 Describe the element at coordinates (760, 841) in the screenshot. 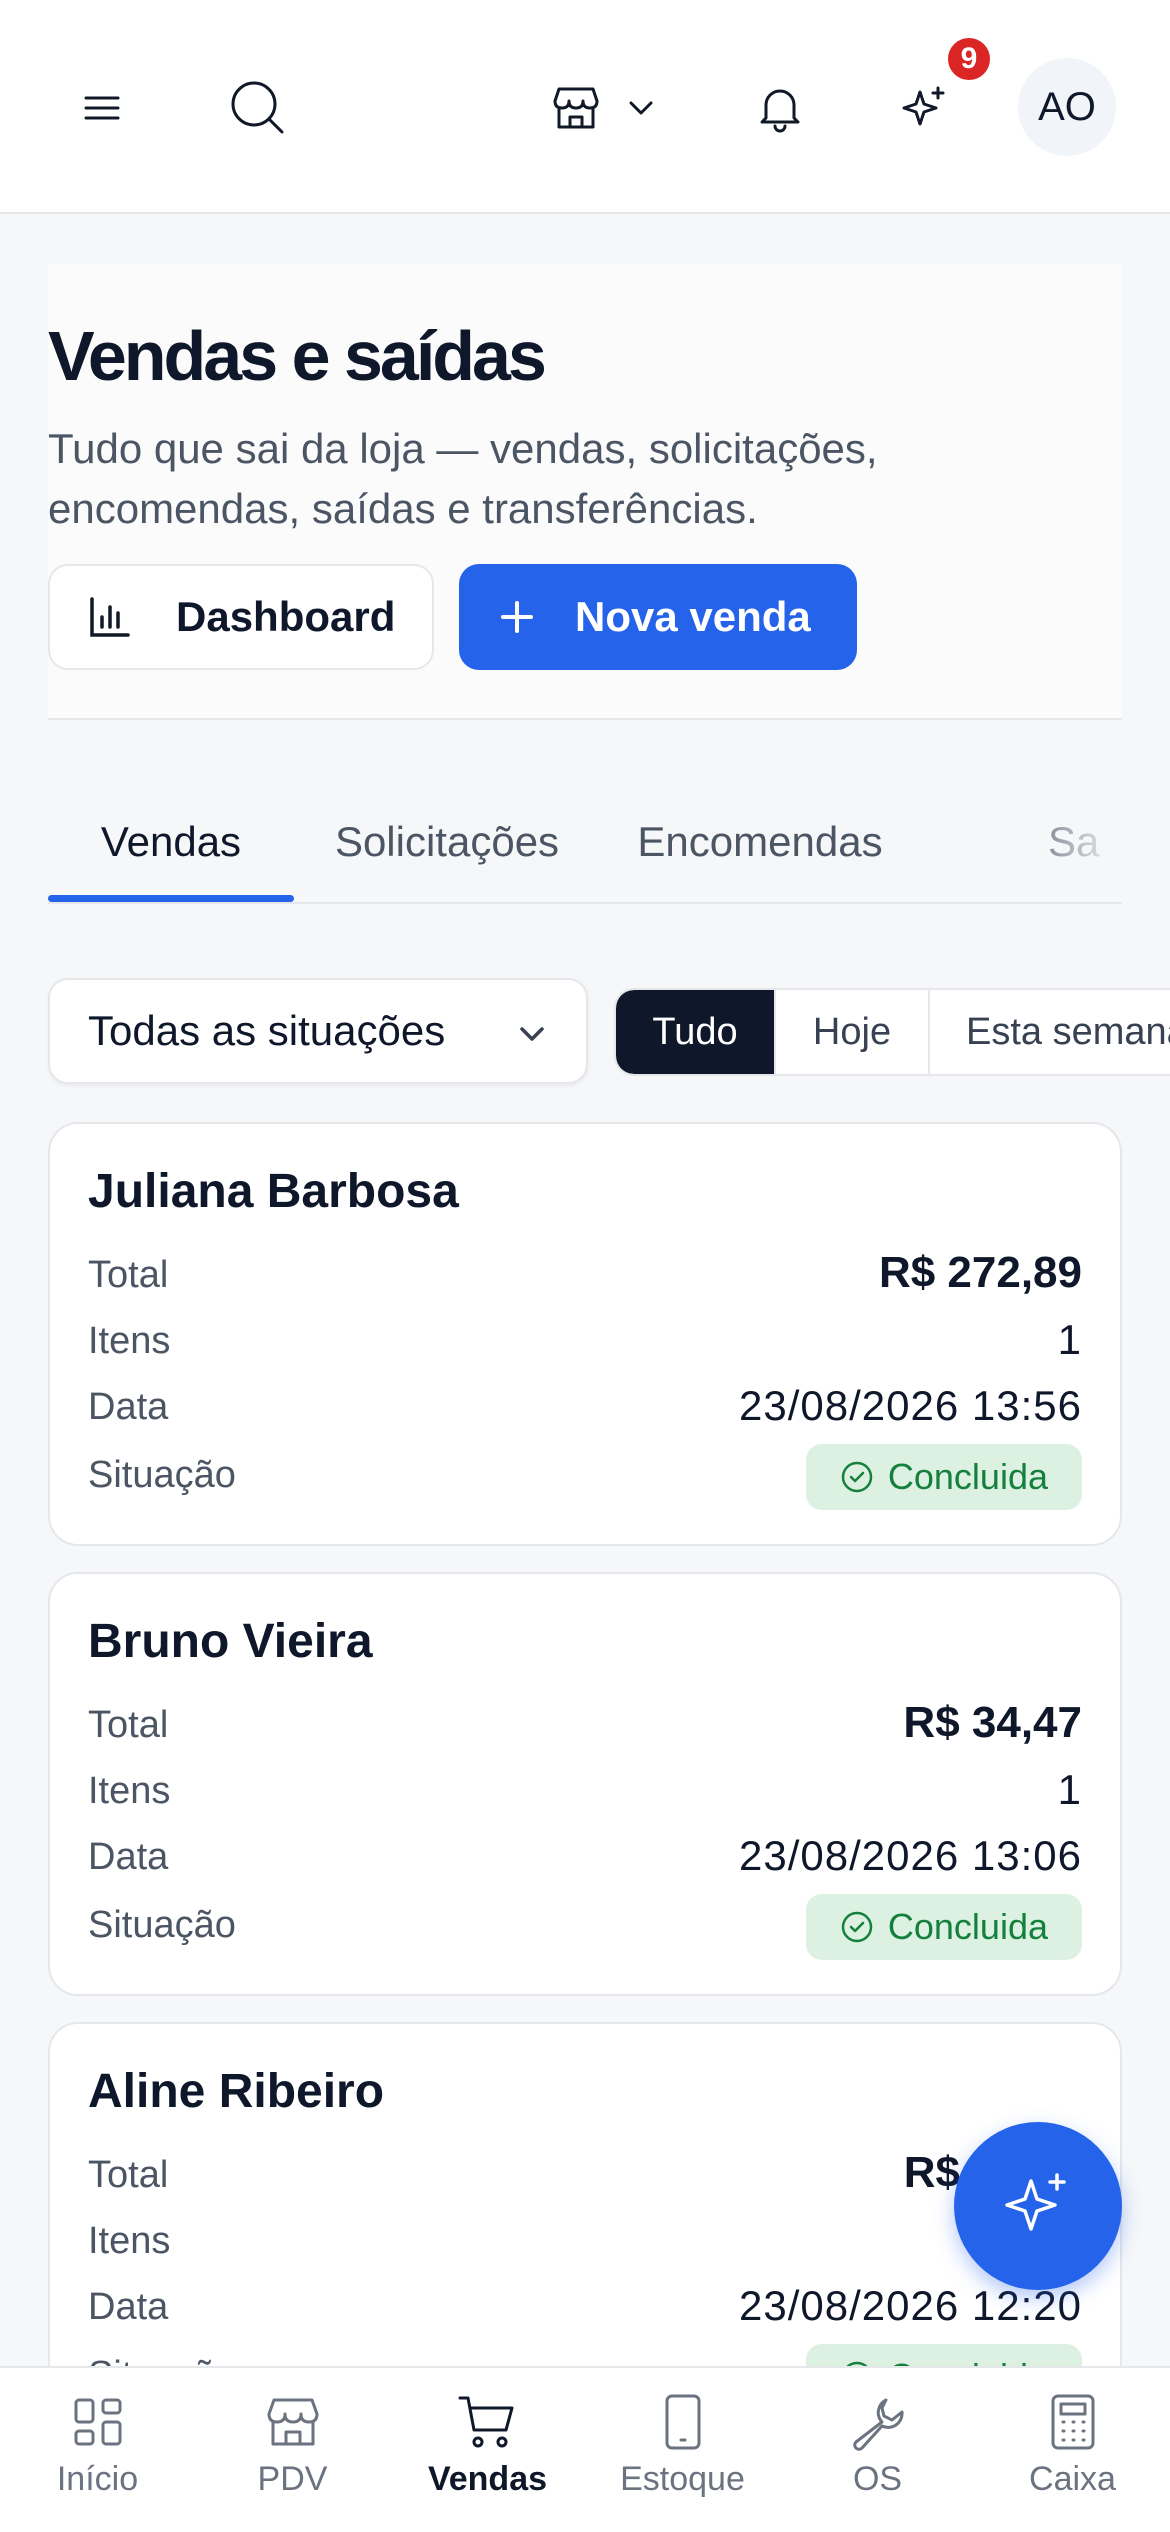

I see `tab-encomendas: Encomendas` at that location.